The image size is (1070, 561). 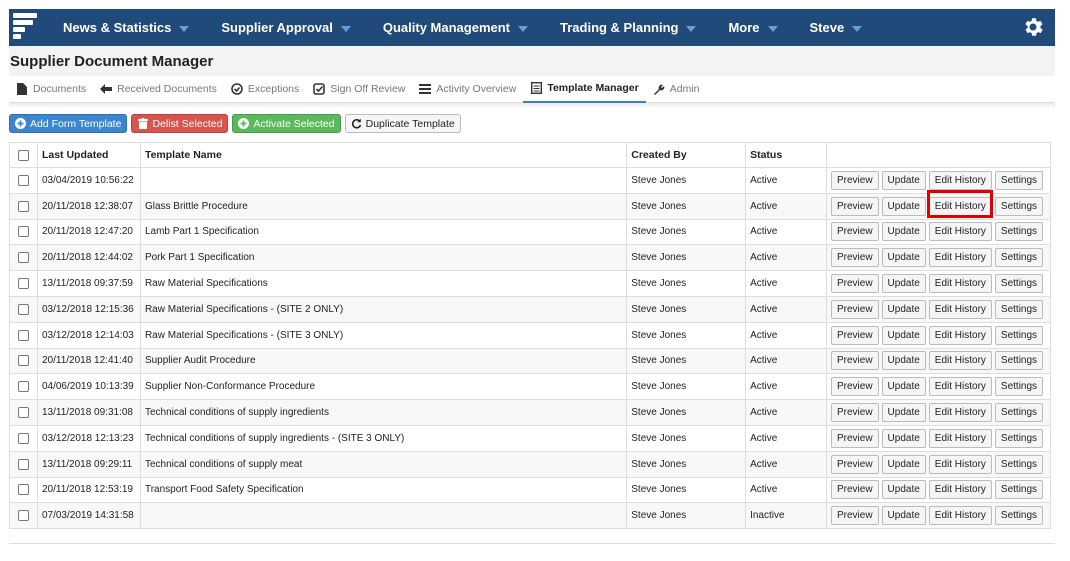 What do you see at coordinates (938, 155) in the screenshot?
I see `header-actions` at bounding box center [938, 155].